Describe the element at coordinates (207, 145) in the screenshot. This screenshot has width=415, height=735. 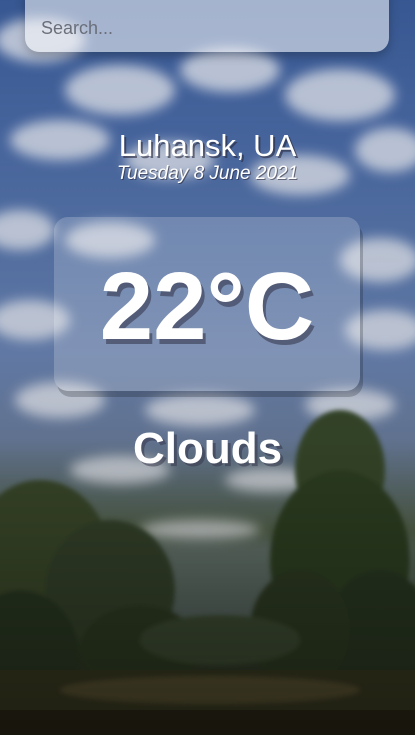
I see `location-label: Luhansk, UA` at that location.